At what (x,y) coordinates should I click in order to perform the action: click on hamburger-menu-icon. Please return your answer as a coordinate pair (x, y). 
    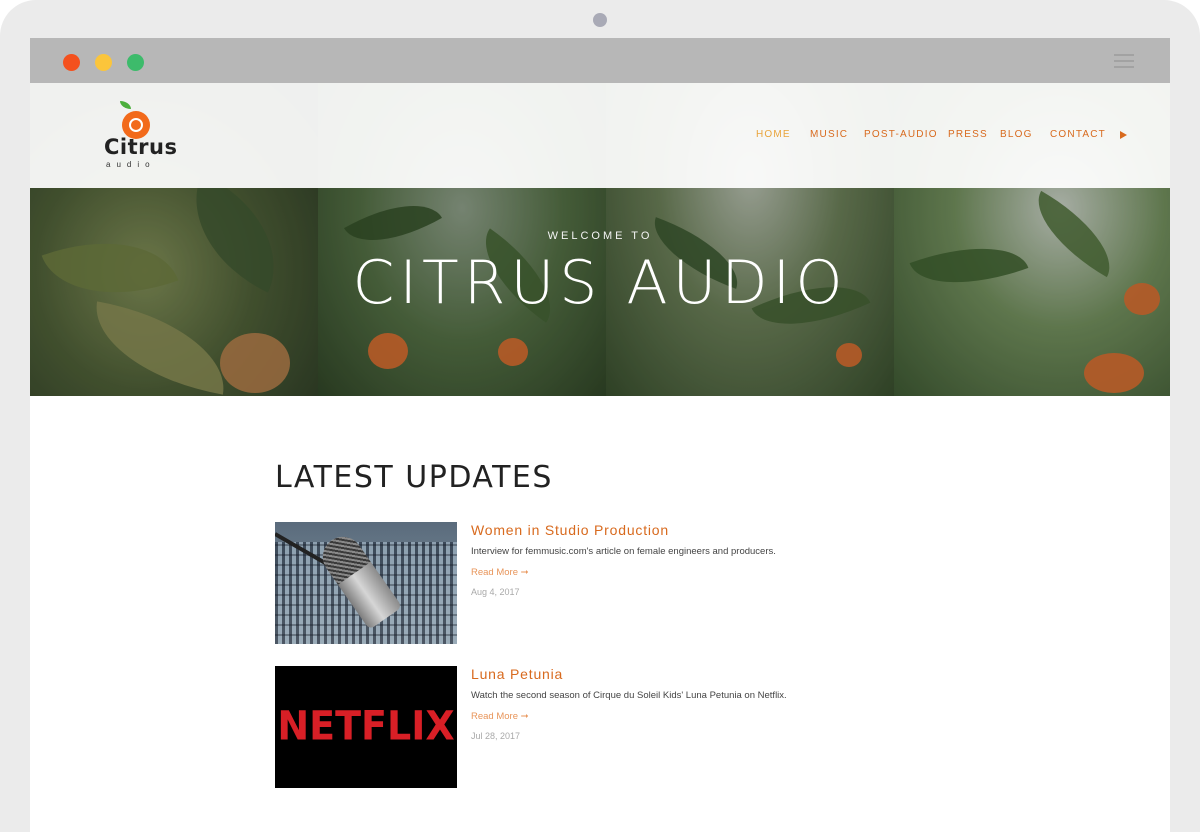
    Looking at the image, I should click on (1124, 61).